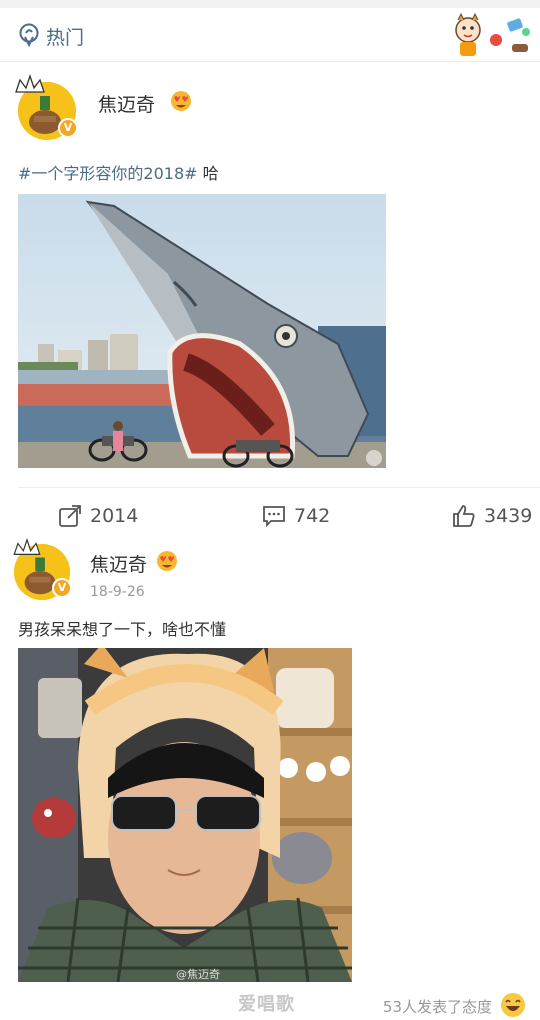  Describe the element at coordinates (437, 1006) in the screenshot. I see `reactions-summary: 53人发表了态度` at that location.